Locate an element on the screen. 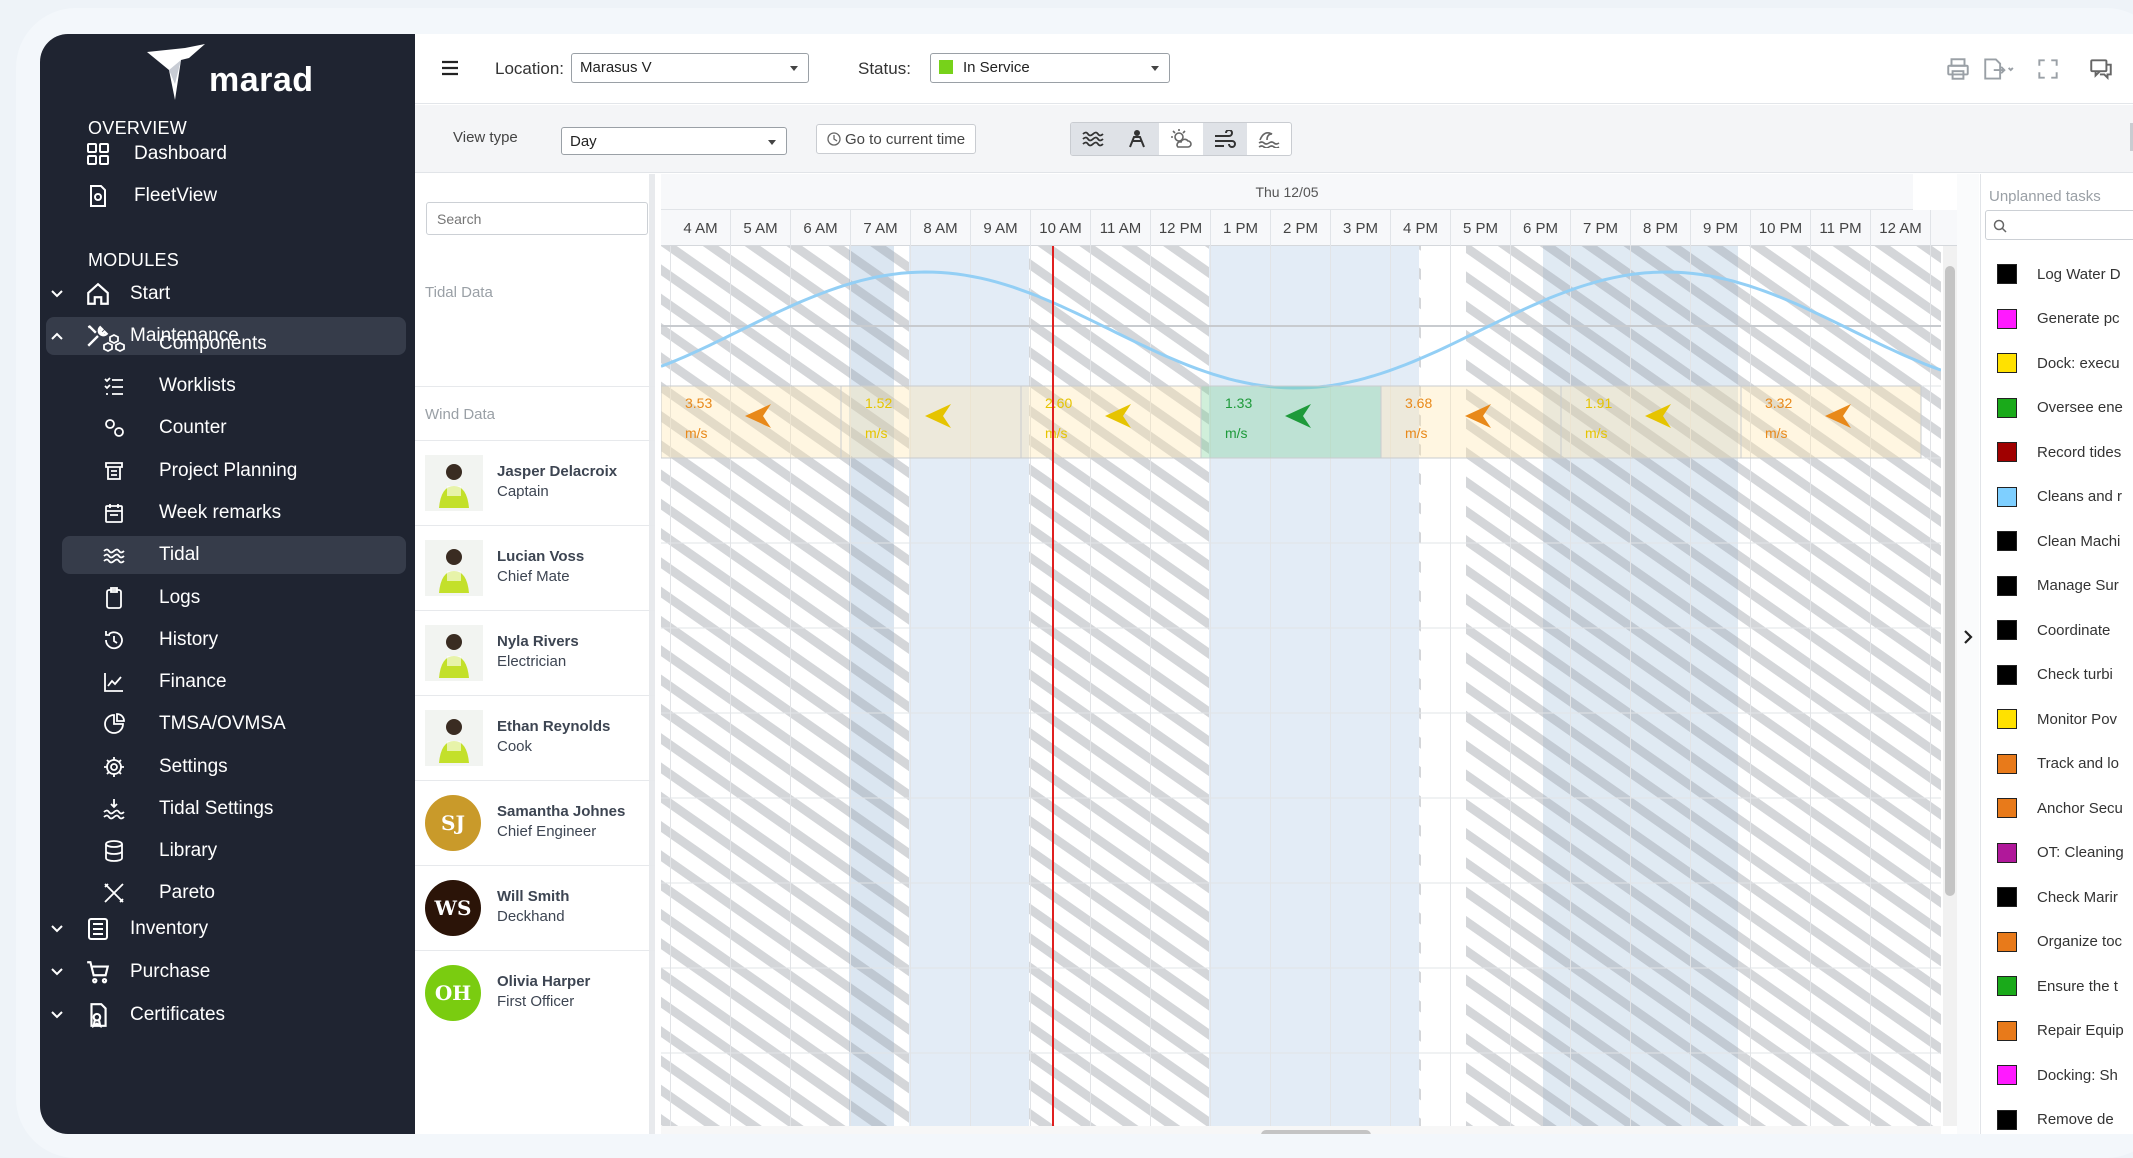 This screenshot has width=2133, height=1158. unplanned-task-item: Dock: execu is located at coordinates (2057, 363).